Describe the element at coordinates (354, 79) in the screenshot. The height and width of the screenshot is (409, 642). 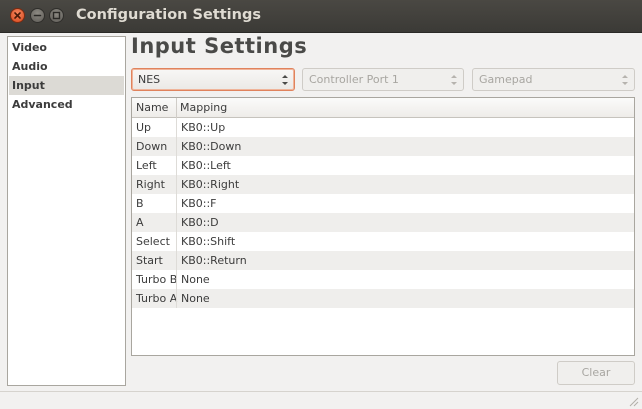
I see `controller-port-value: Controller Port 1` at that location.